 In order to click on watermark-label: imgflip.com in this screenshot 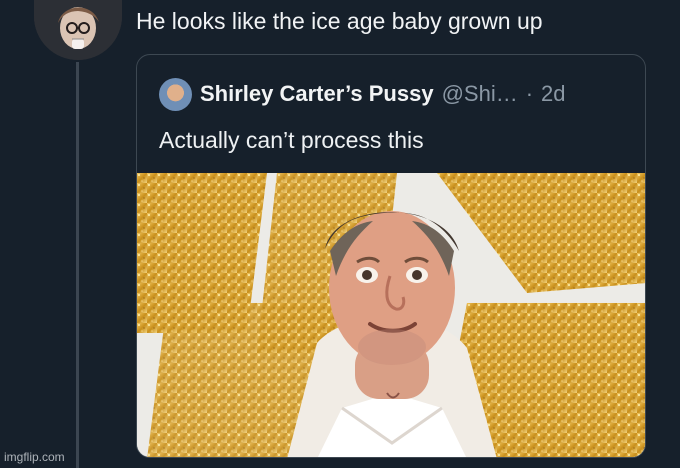, I will do `click(34, 457)`.